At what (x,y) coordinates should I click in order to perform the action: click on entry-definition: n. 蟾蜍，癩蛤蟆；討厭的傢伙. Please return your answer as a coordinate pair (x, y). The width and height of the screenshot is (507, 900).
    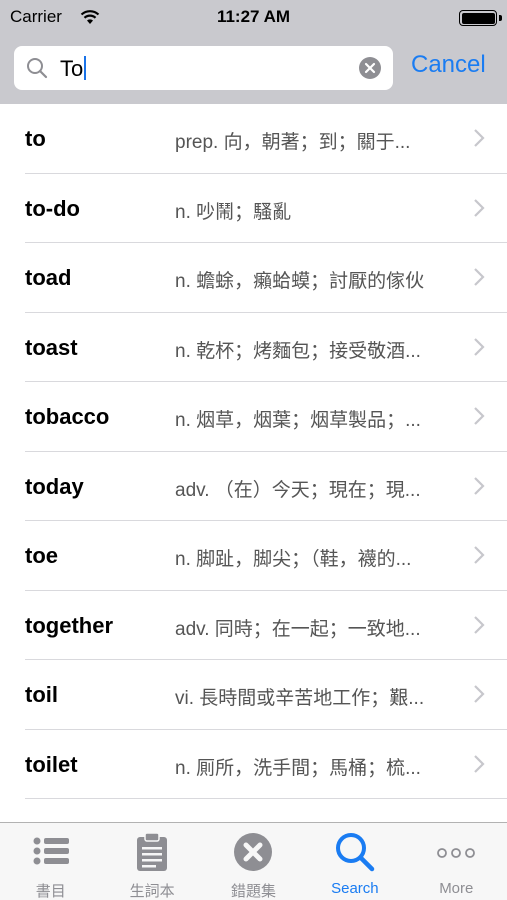
    Looking at the image, I should click on (300, 281).